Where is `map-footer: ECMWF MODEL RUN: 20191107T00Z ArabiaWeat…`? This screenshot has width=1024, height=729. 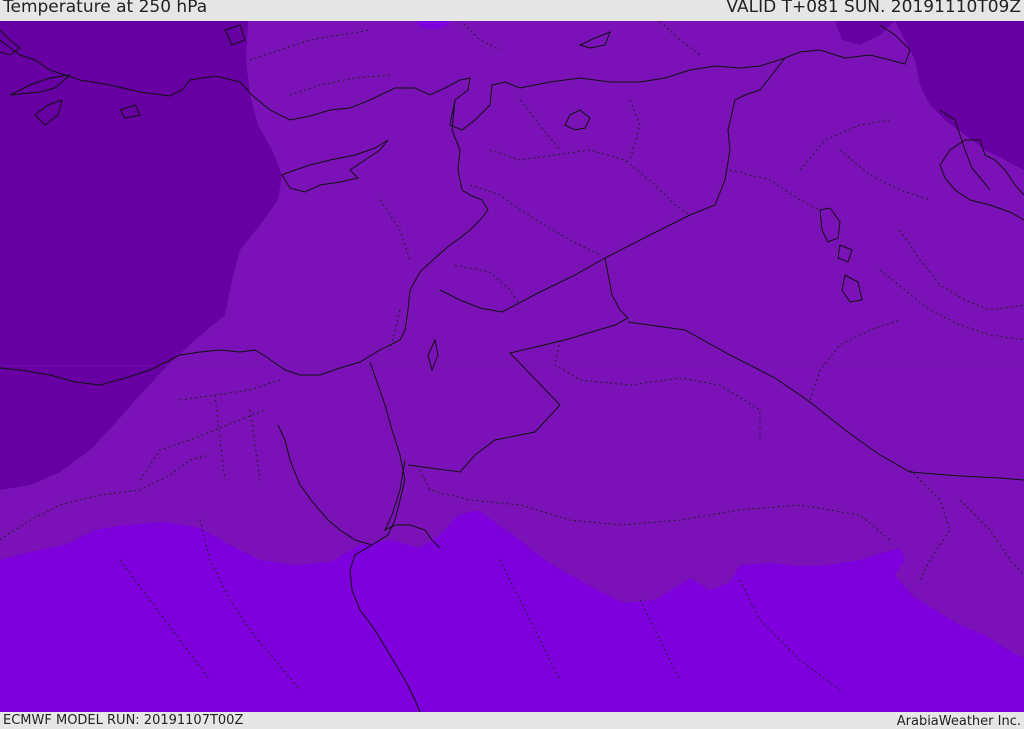
map-footer: ECMWF MODEL RUN: 20191107T00Z ArabiaWeat… is located at coordinates (512, 720).